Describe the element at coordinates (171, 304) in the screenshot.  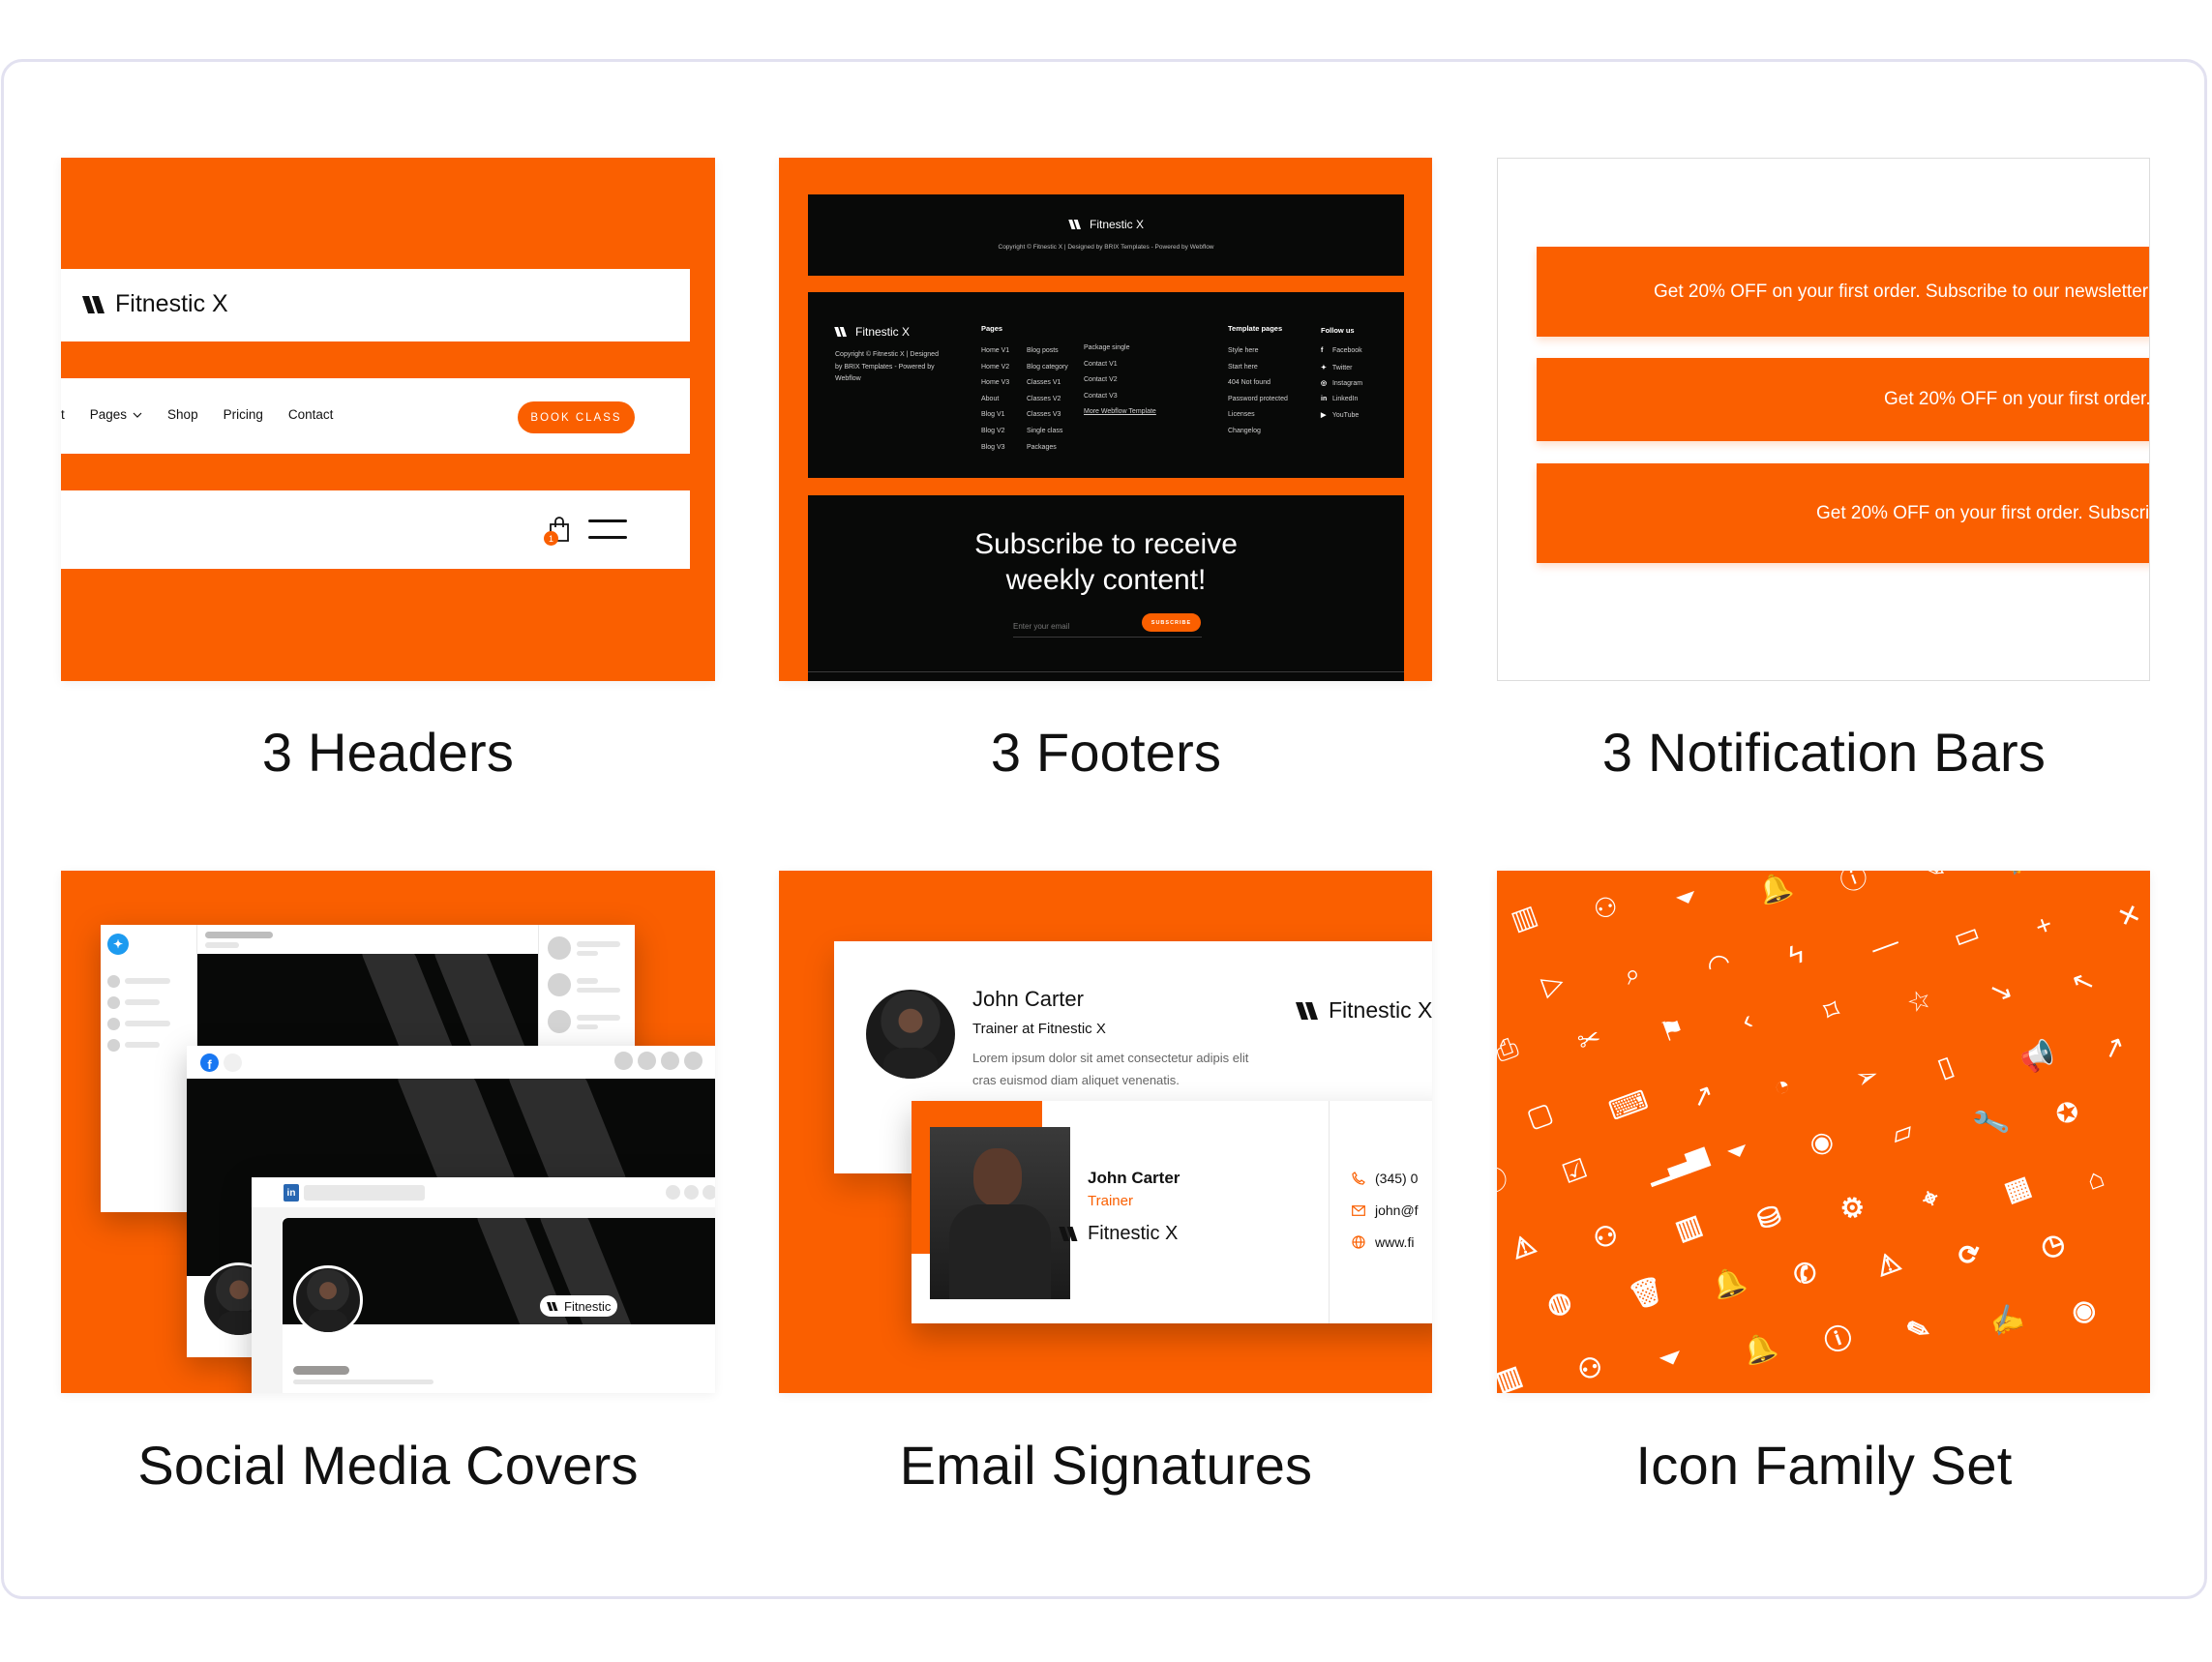
I see `header-logo-text: Fitnestic X` at that location.